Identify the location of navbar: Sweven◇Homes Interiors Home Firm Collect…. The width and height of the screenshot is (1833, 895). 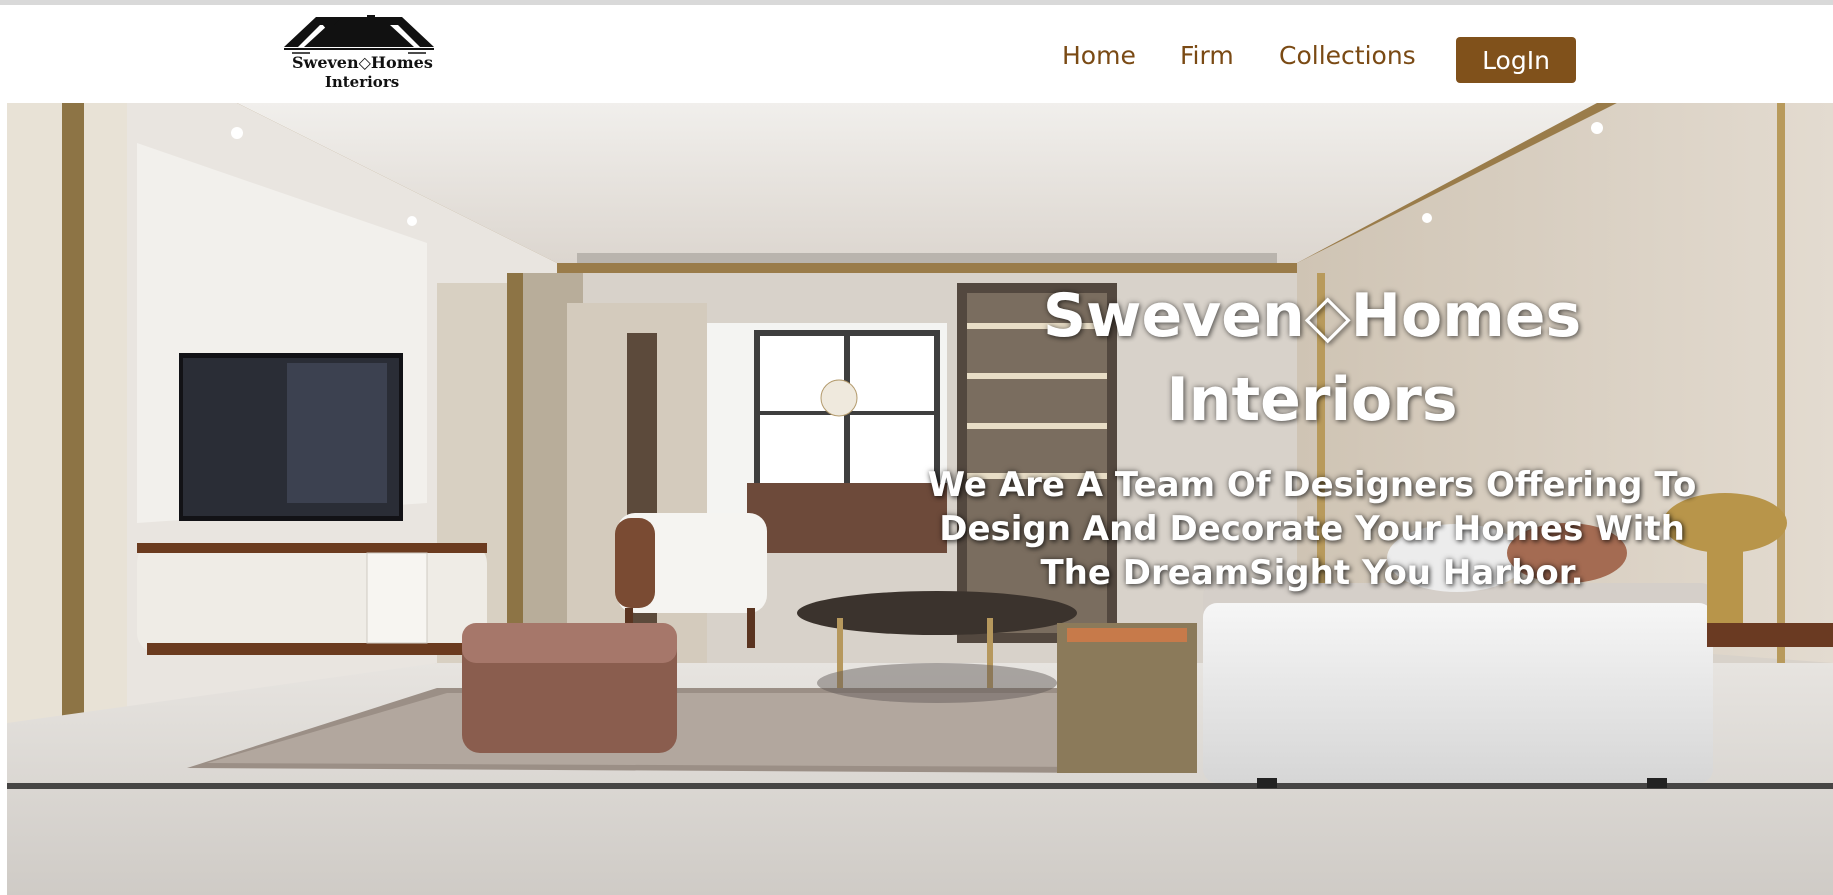
(916, 53).